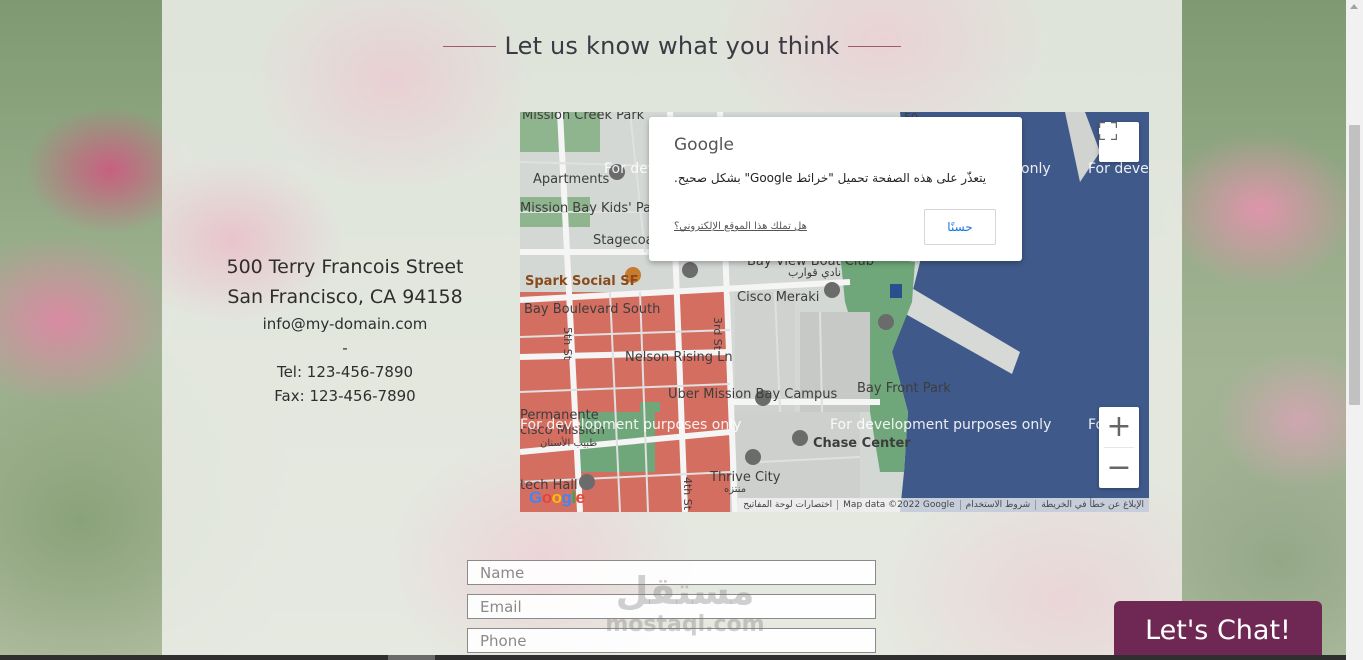 Image resolution: width=1363 pixels, height=660 pixels. I want to click on fullscreen-icon, so click(1108, 131).